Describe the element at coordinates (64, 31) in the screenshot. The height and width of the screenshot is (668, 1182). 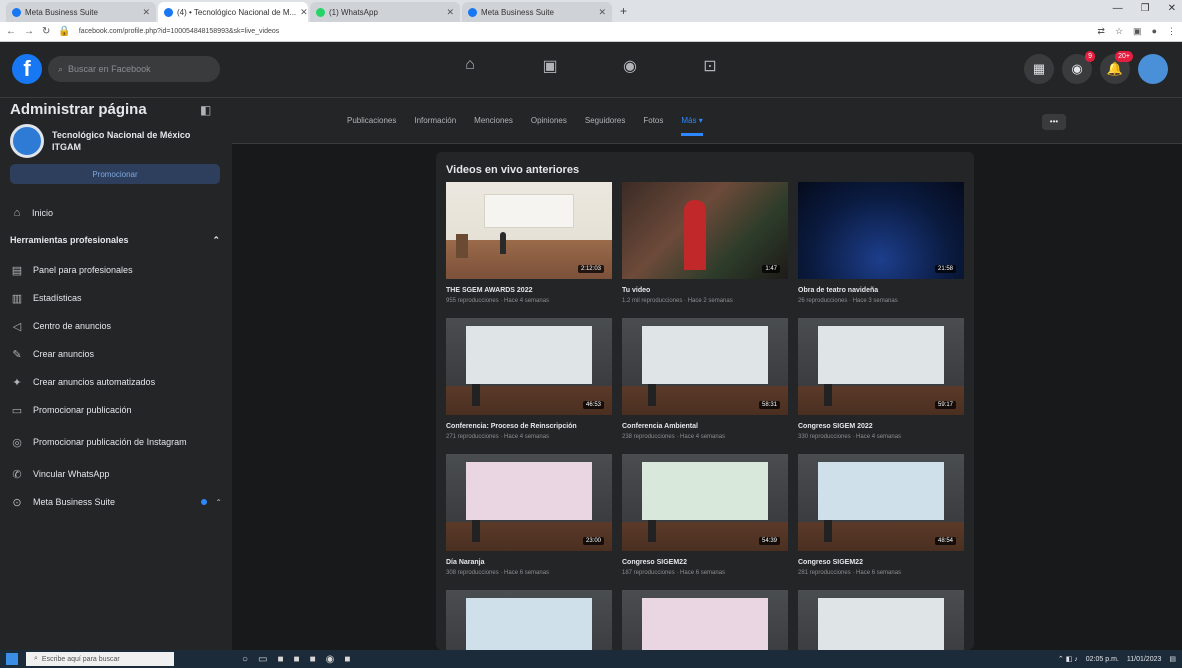
I see `lock-icon: 🔒` at that location.